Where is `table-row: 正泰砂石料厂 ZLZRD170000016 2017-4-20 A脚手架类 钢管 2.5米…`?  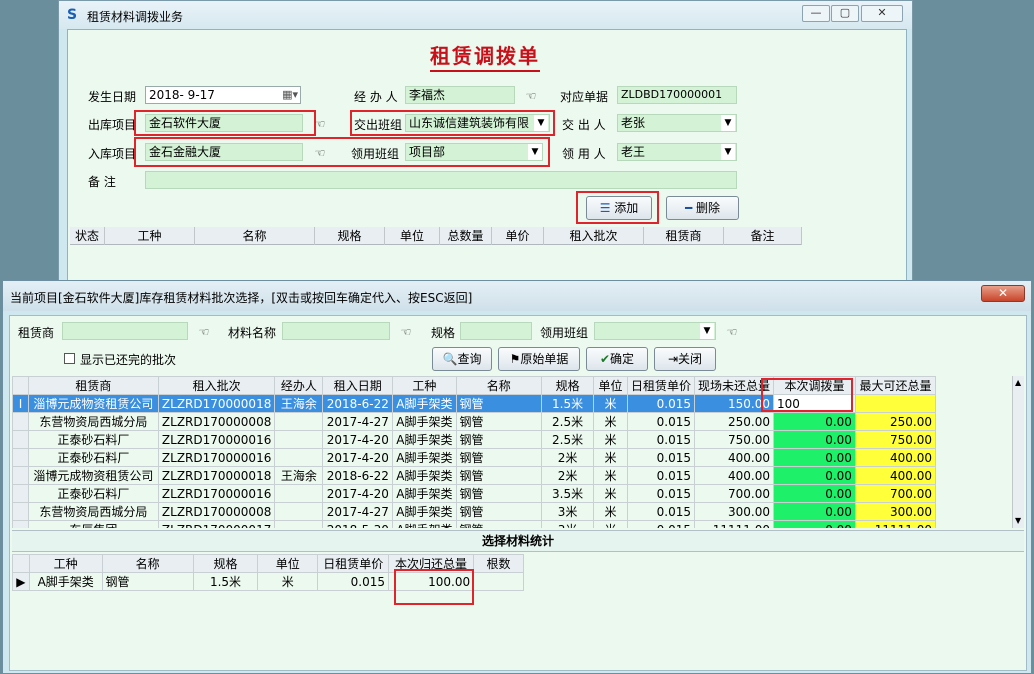
table-row: 正泰砂石料厂 ZLZRD170000016 2017-4-20 A脚手架类 钢管 2.5米… is located at coordinates (474, 439).